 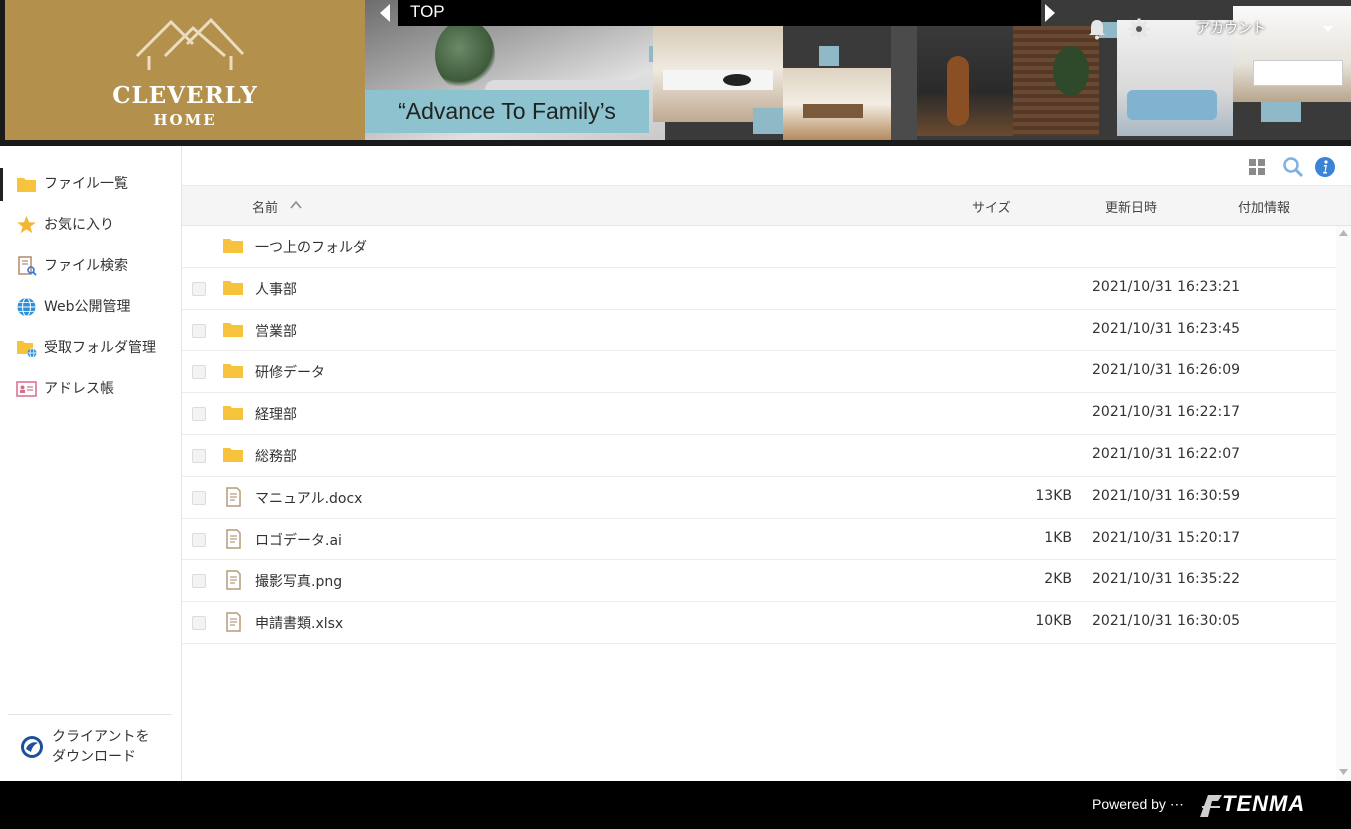 I want to click on sidebar-item-inbox-folders: 受取フォルダ管理, so click(x=90, y=348).